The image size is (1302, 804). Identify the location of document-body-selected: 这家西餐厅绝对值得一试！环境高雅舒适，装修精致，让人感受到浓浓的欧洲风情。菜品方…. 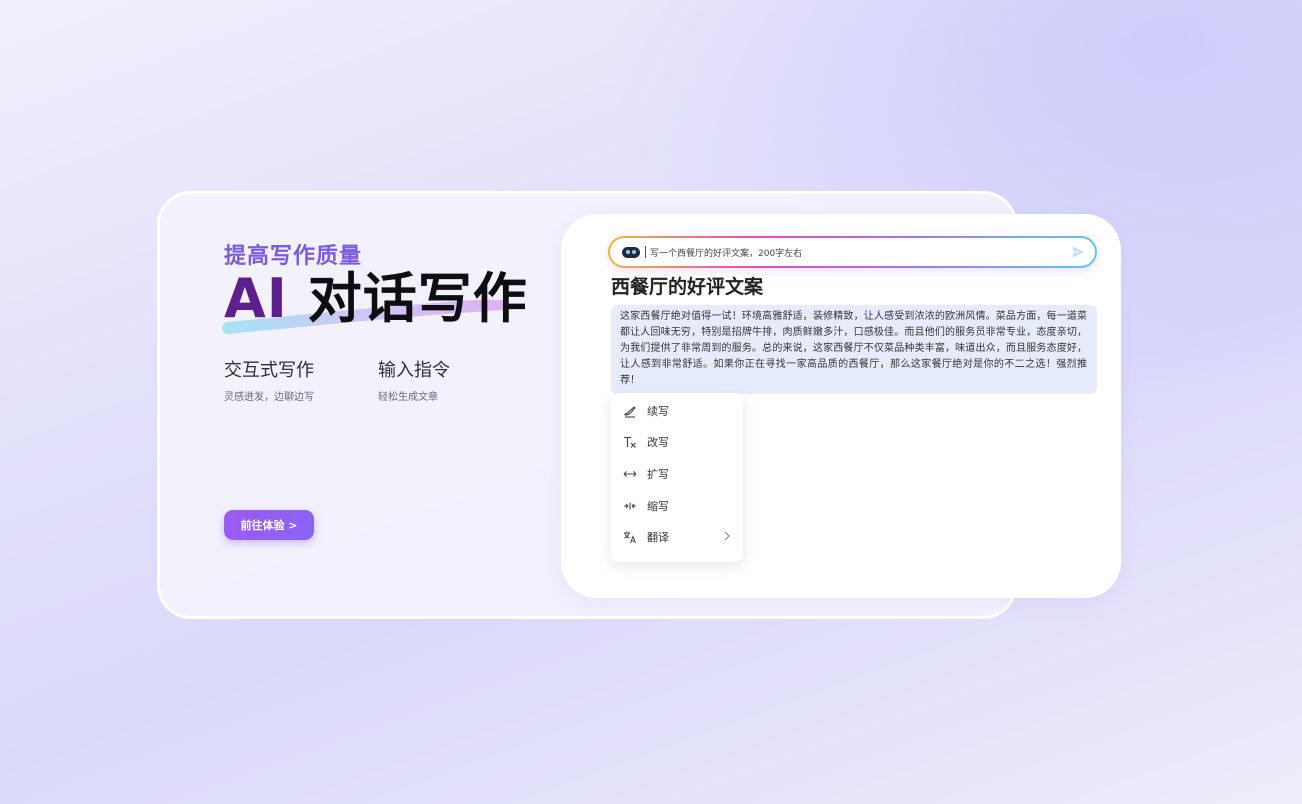
(854, 349).